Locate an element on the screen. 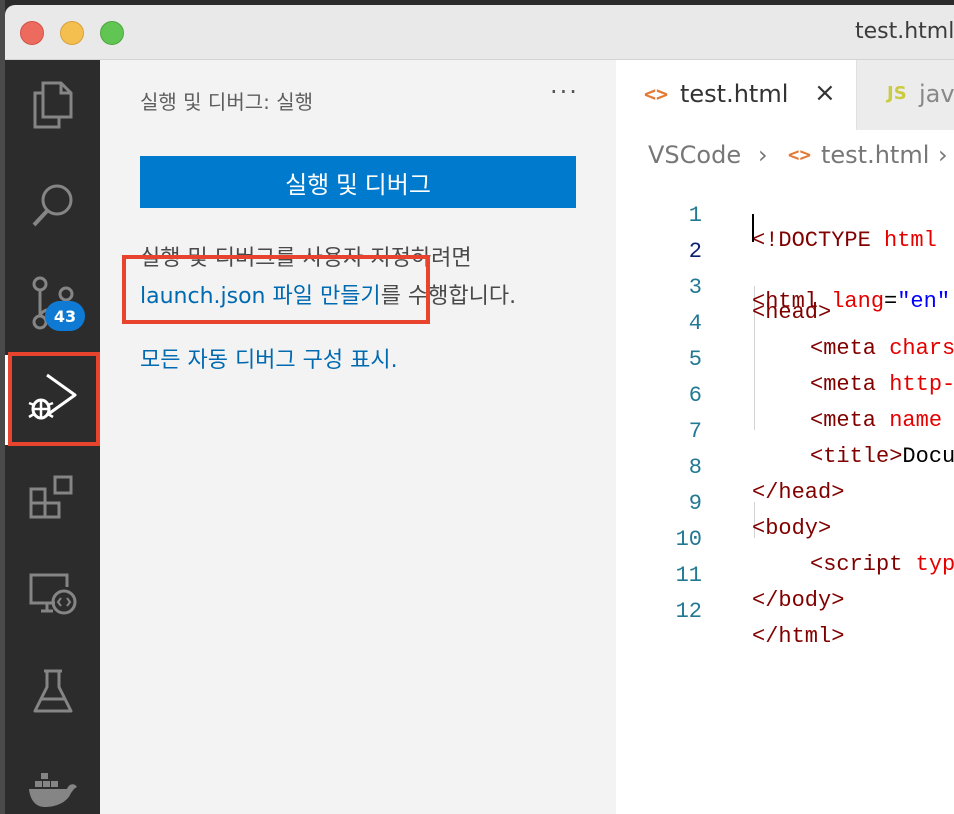 Image resolution: width=954 pixels, height=814 pixels. search-icon is located at coordinates (52, 205).